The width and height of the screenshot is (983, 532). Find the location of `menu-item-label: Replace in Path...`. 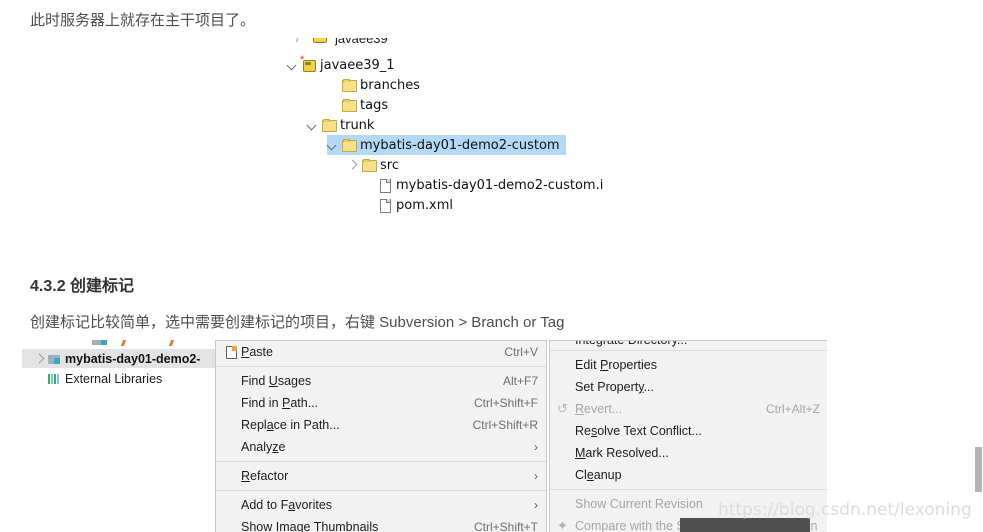

menu-item-label: Replace in Path... is located at coordinates (290, 425).